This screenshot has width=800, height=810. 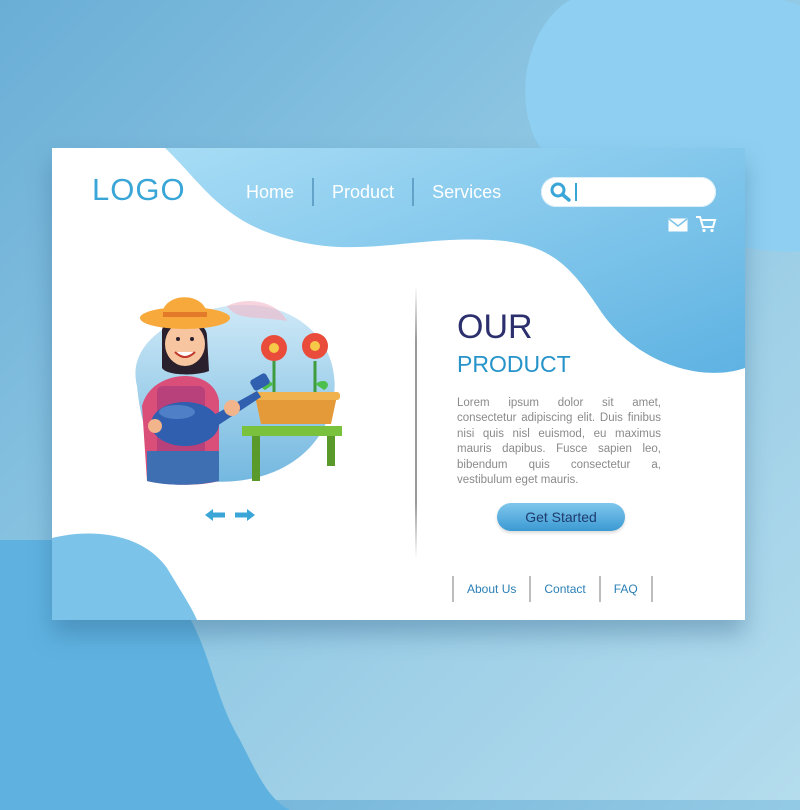 I want to click on footer-link-about-us: About Us, so click(x=491, y=589).